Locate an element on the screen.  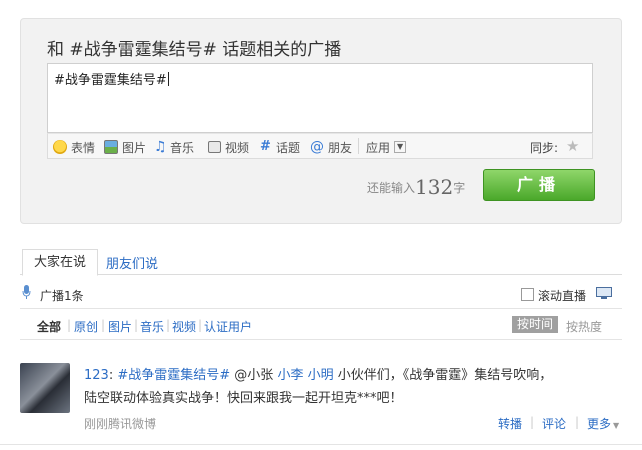
compose-textarea: #战争雷霆集结号# is located at coordinates (320, 98).